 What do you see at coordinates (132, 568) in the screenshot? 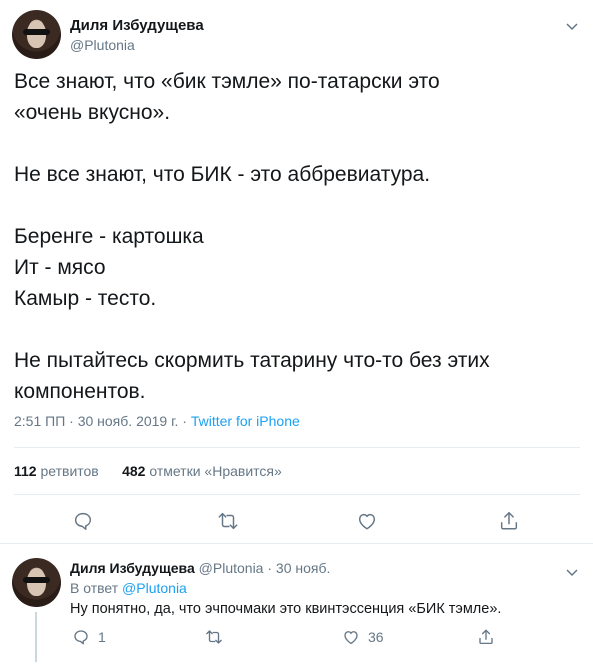
I see `reply-author-name: Диля Избудущева` at bounding box center [132, 568].